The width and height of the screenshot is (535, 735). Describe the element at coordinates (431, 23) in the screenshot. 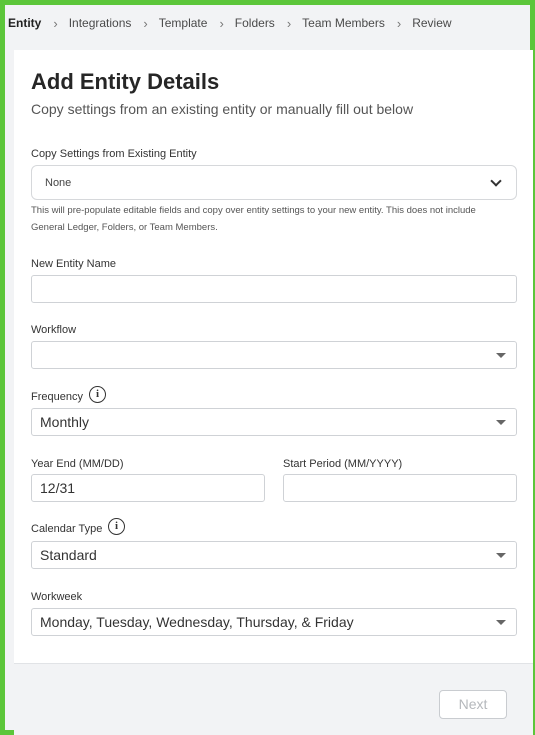

I see `breadcrumb-step-review: Review` at that location.